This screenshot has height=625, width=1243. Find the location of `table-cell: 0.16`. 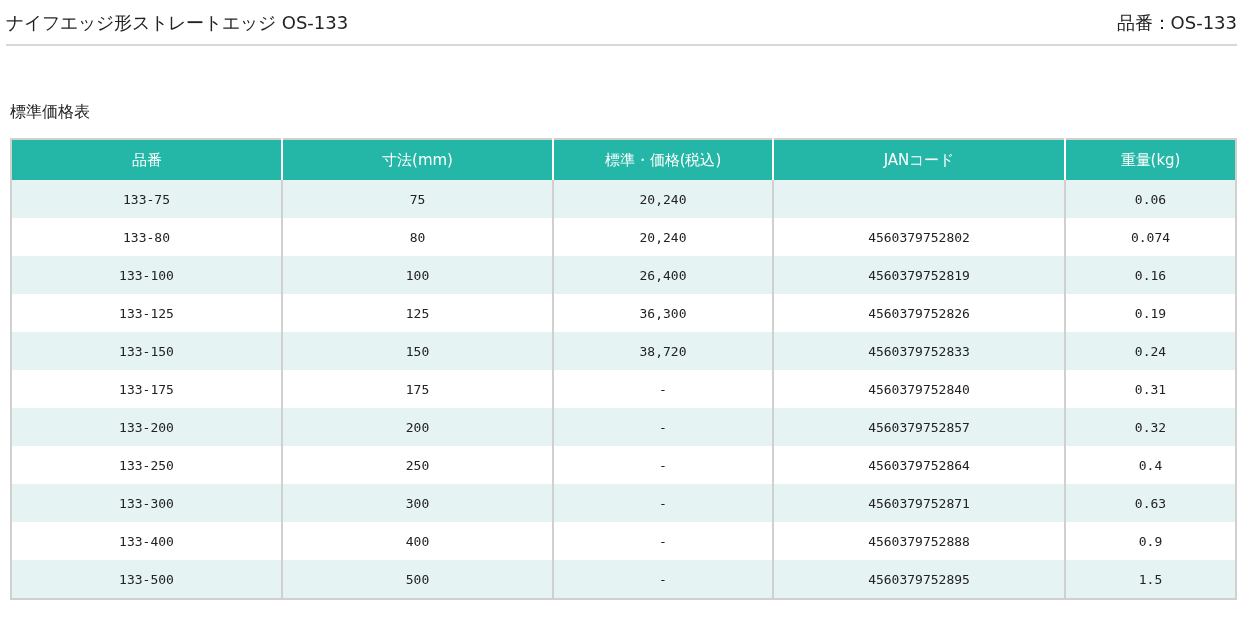

table-cell: 0.16 is located at coordinates (1150, 275).